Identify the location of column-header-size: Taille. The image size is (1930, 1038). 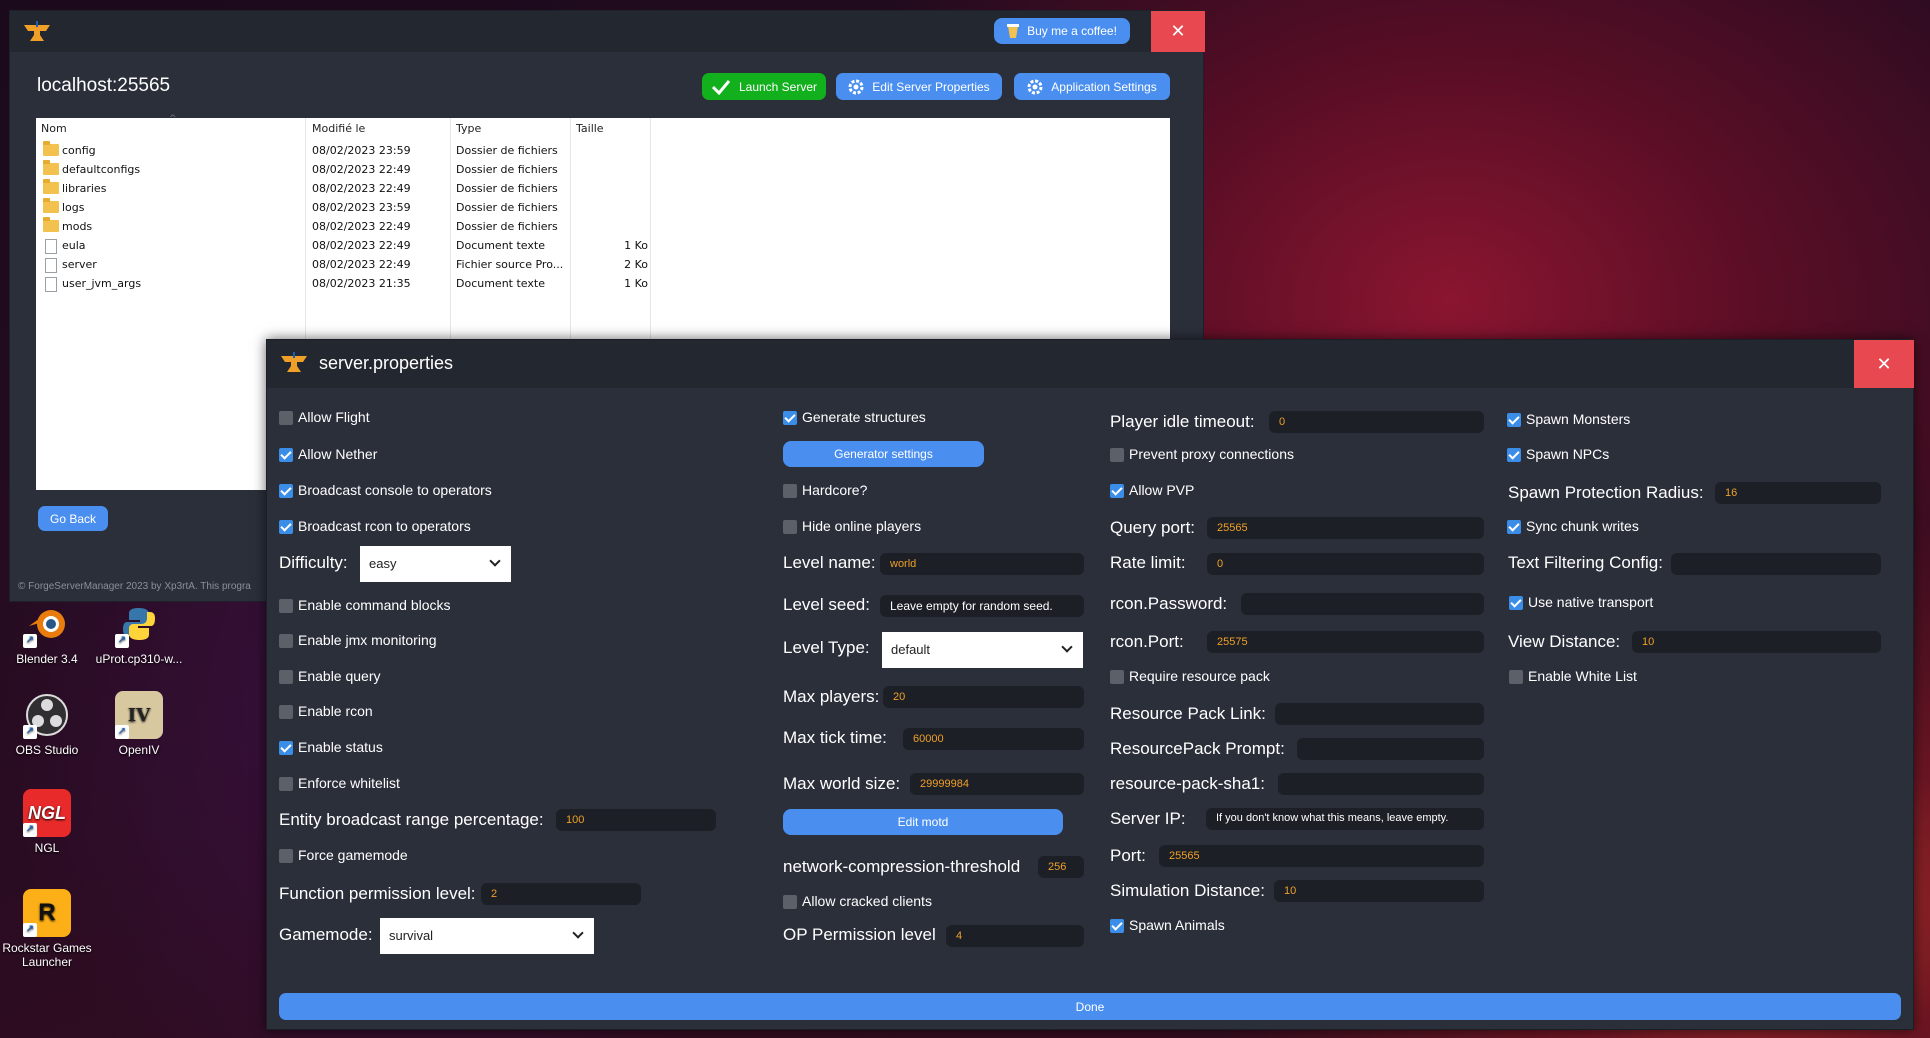
(590, 128).